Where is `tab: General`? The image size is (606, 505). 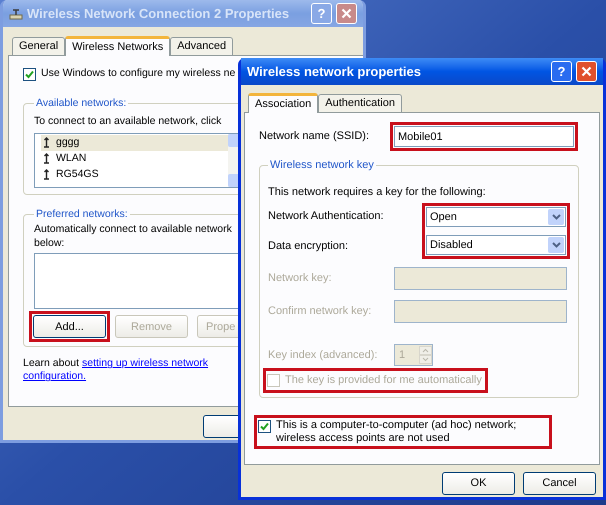 tab: General is located at coordinates (39, 46).